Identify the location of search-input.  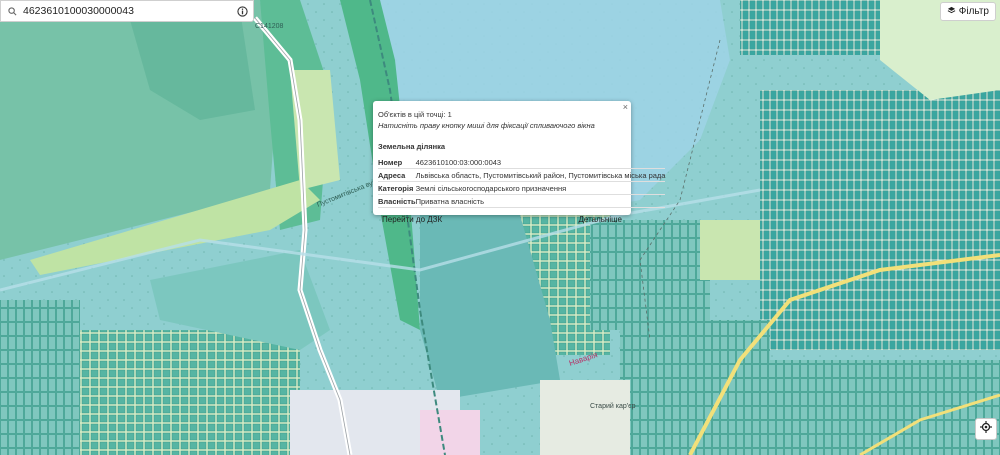
(127, 11).